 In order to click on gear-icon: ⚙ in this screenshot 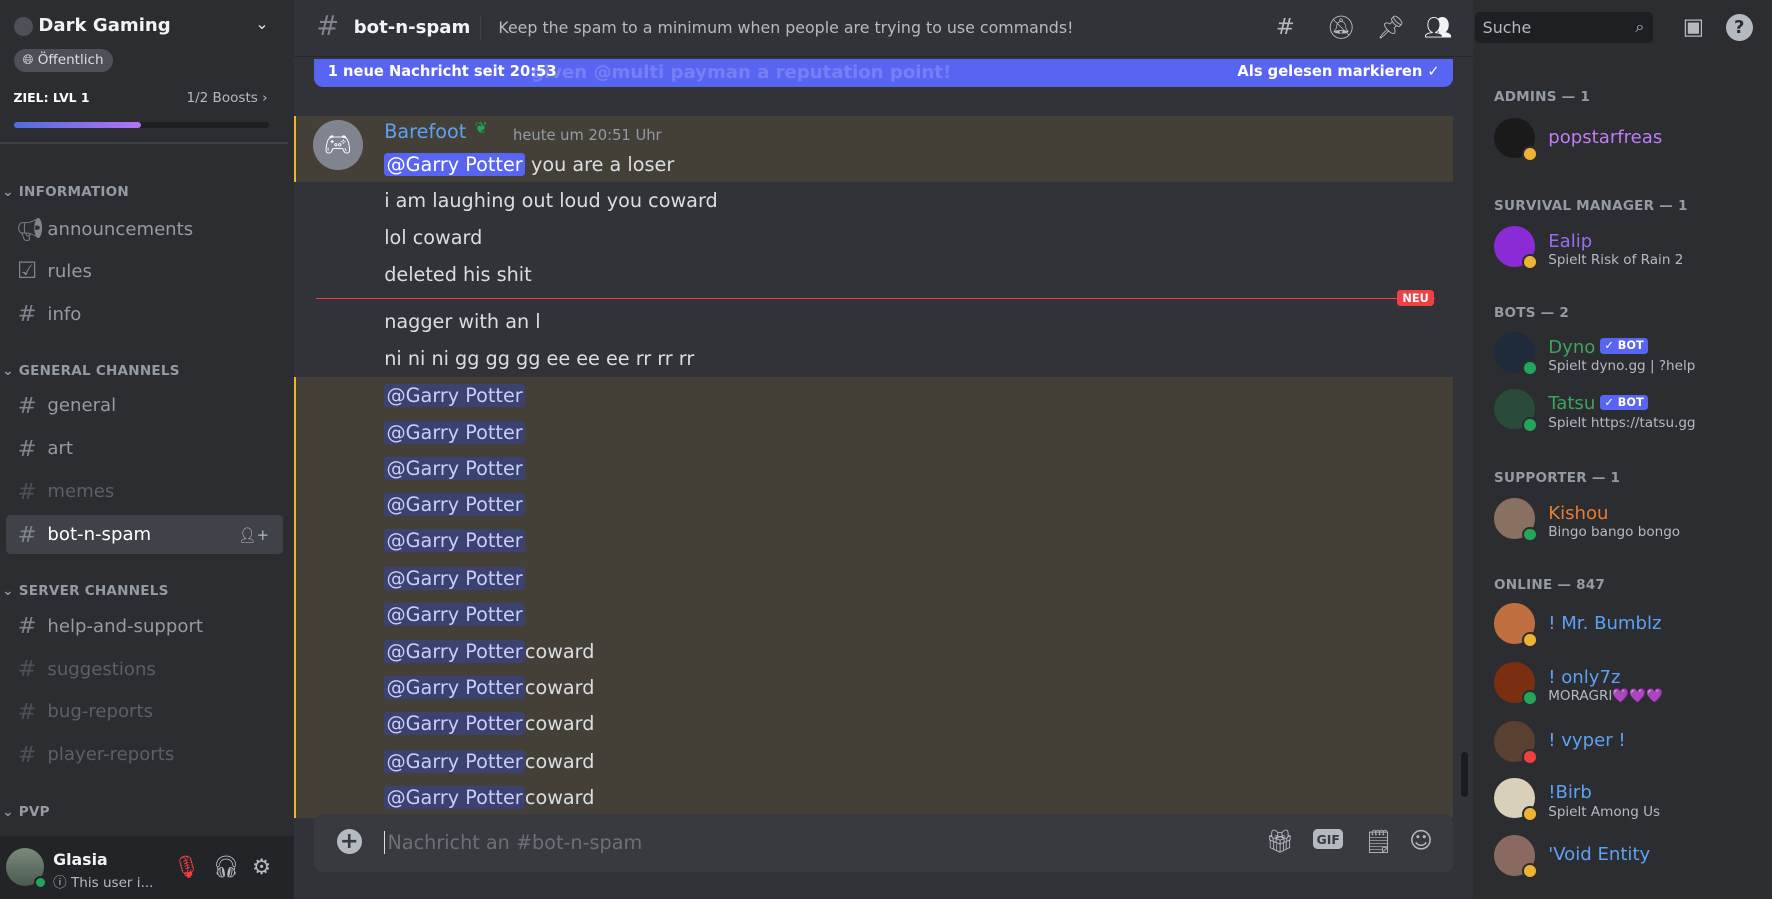, I will do `click(261, 867)`.